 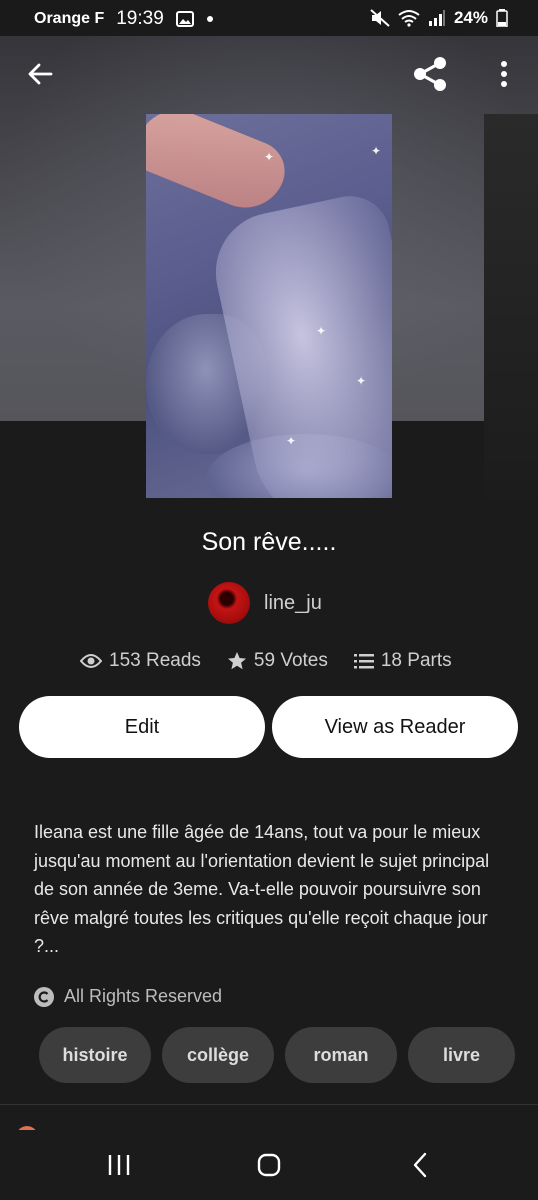 What do you see at coordinates (143, 996) in the screenshot?
I see `rights-label: All Rights Reserved` at bounding box center [143, 996].